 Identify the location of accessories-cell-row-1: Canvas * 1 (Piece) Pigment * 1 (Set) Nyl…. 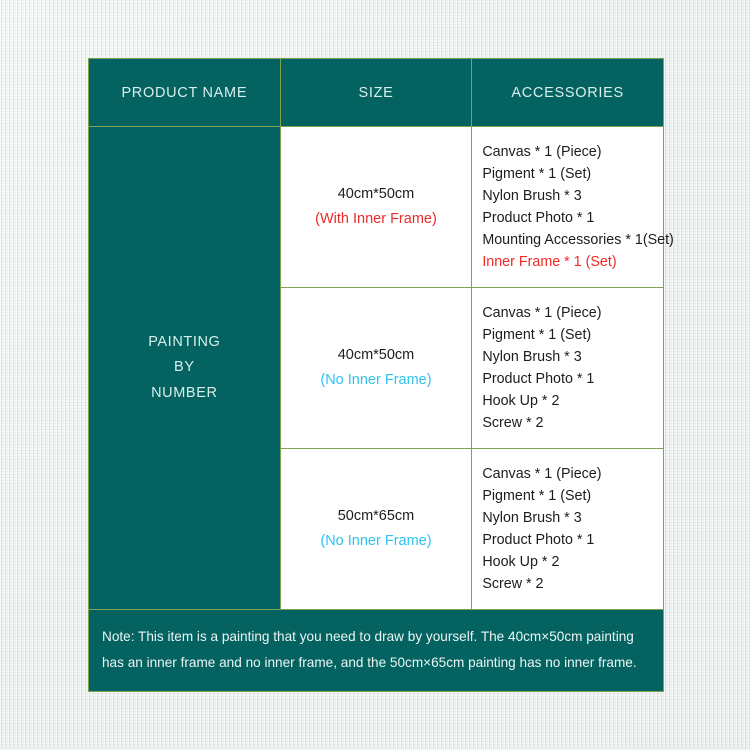
(572, 207).